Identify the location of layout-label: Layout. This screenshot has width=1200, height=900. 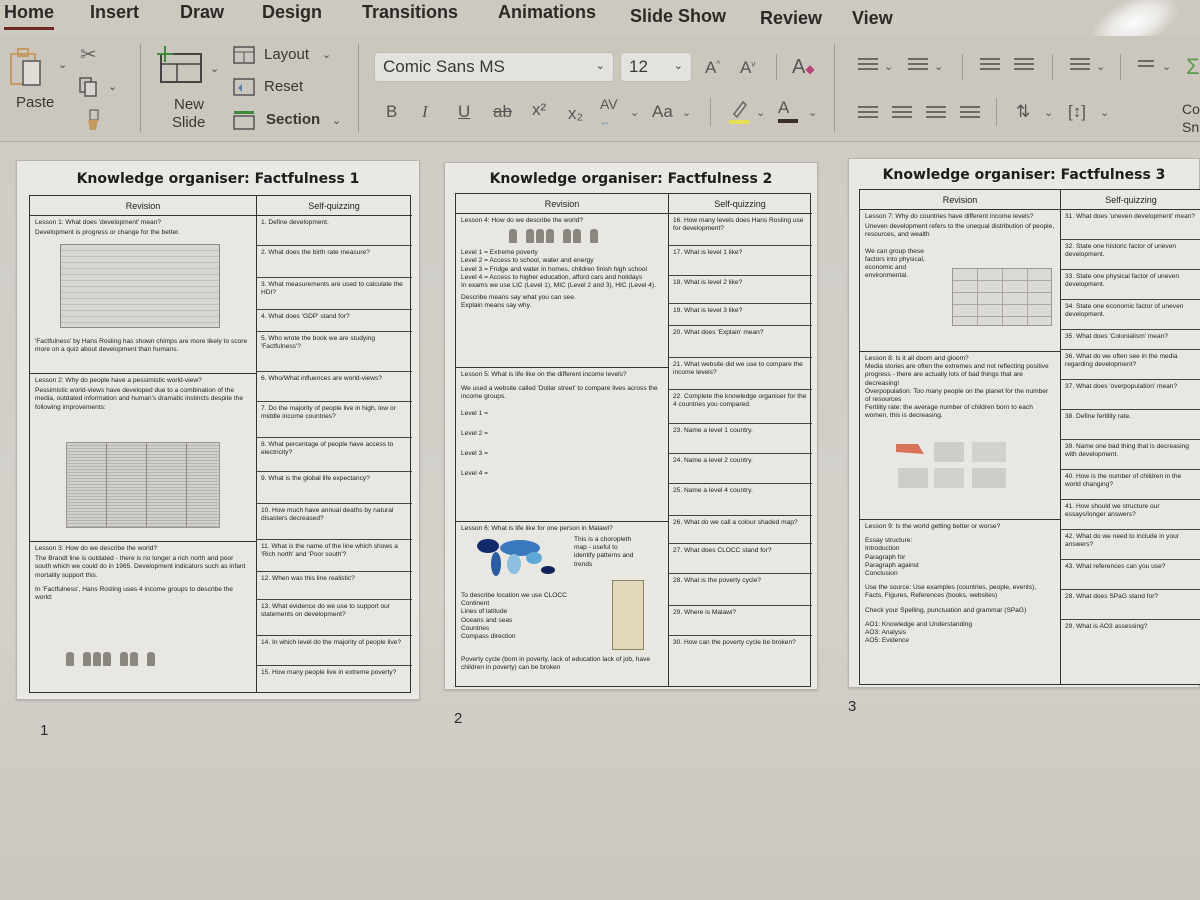
(286, 54).